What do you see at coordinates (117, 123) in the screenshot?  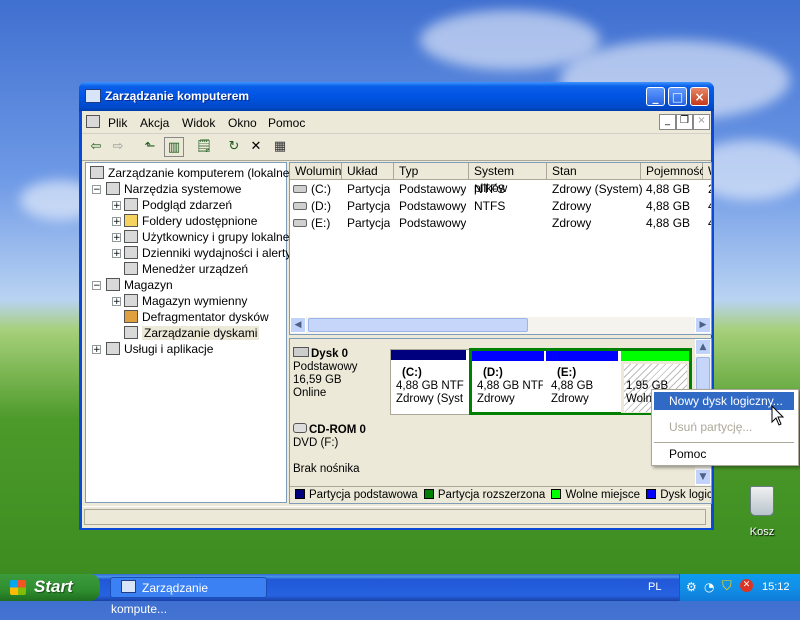 I see `menu-file: Plik` at bounding box center [117, 123].